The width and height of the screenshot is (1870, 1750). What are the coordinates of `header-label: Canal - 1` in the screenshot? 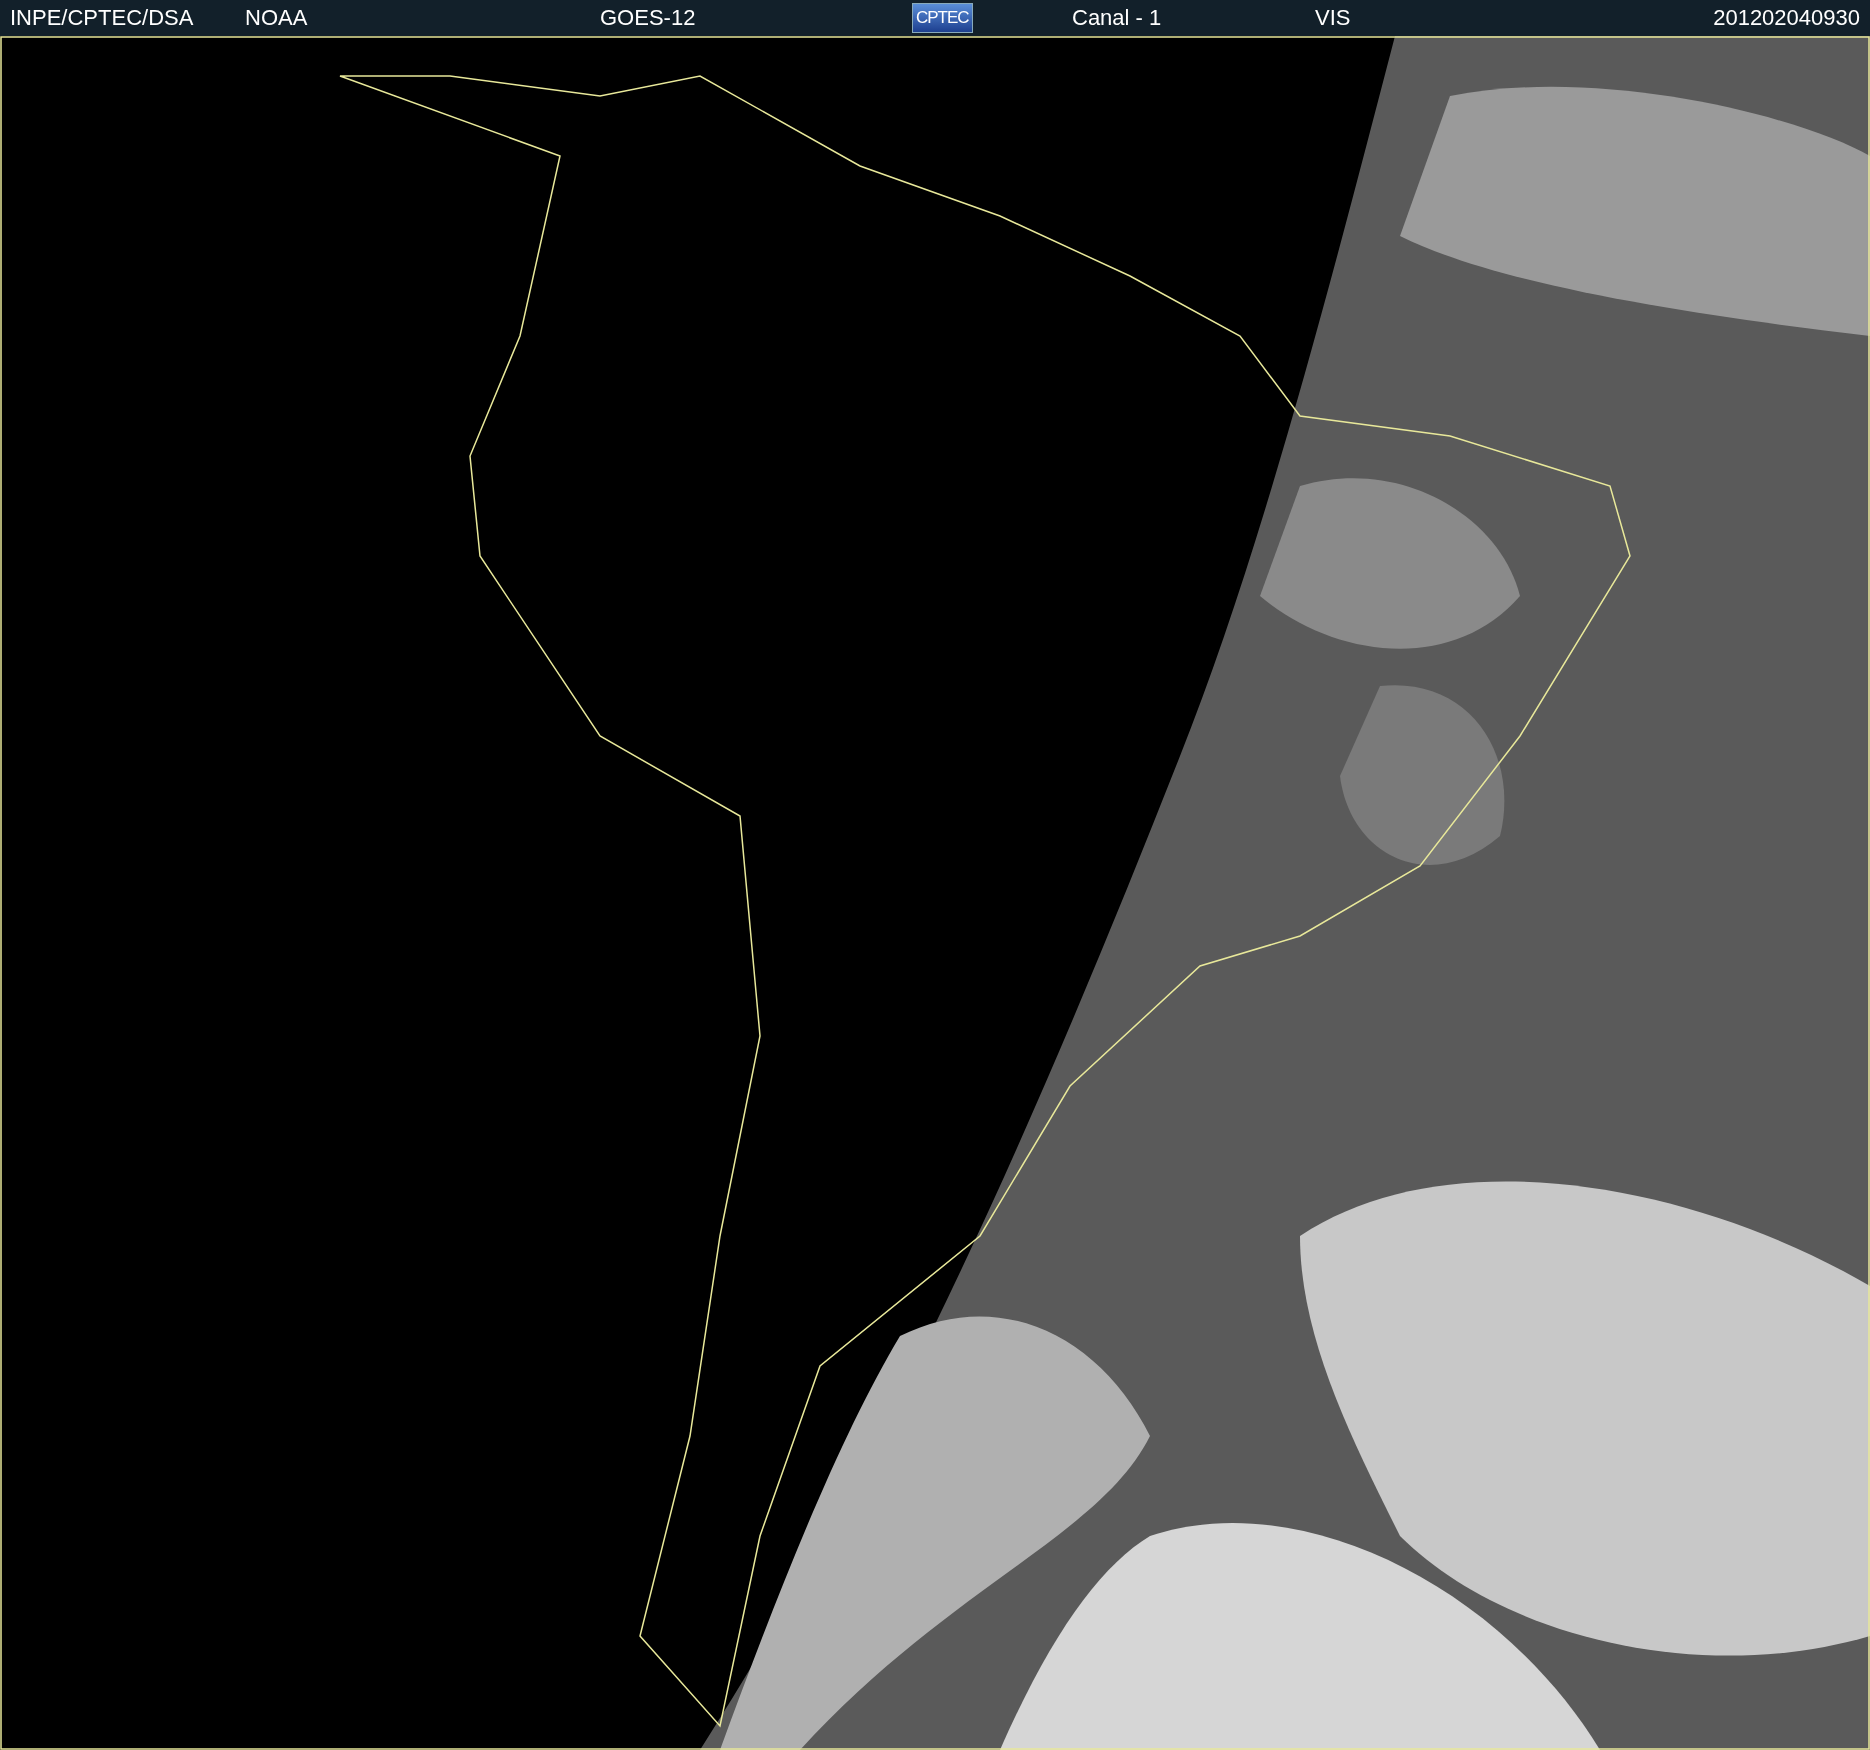 It's located at (1117, 18).